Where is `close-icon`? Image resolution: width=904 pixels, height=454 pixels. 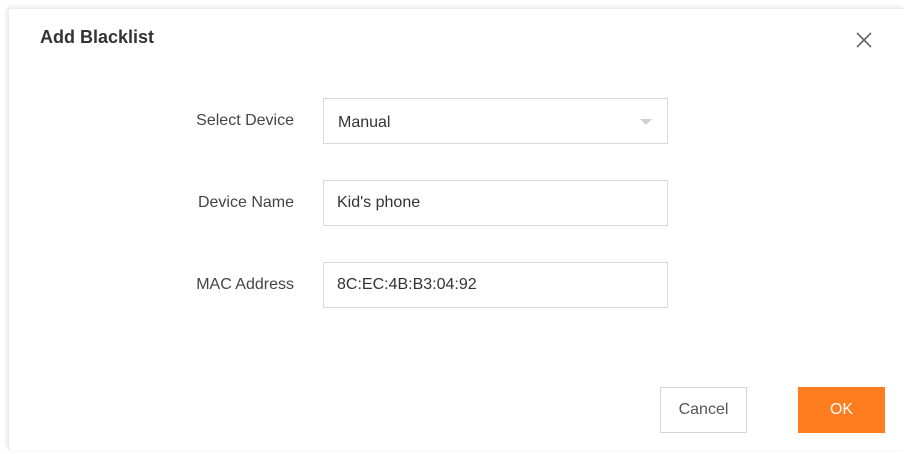
close-icon is located at coordinates (864, 40).